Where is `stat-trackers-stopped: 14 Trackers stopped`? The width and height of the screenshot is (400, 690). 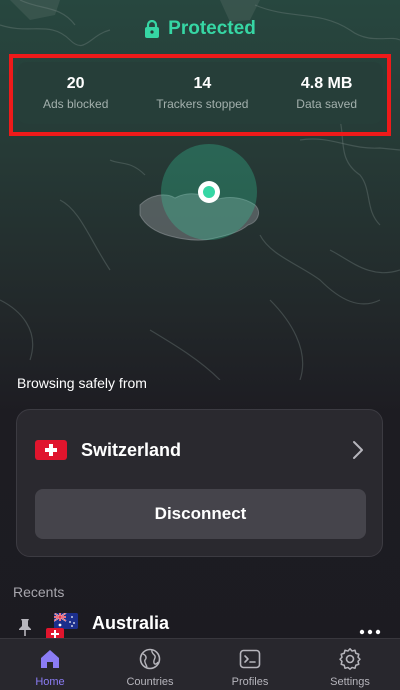 stat-trackers-stopped: 14 Trackers stopped is located at coordinates (202, 93).